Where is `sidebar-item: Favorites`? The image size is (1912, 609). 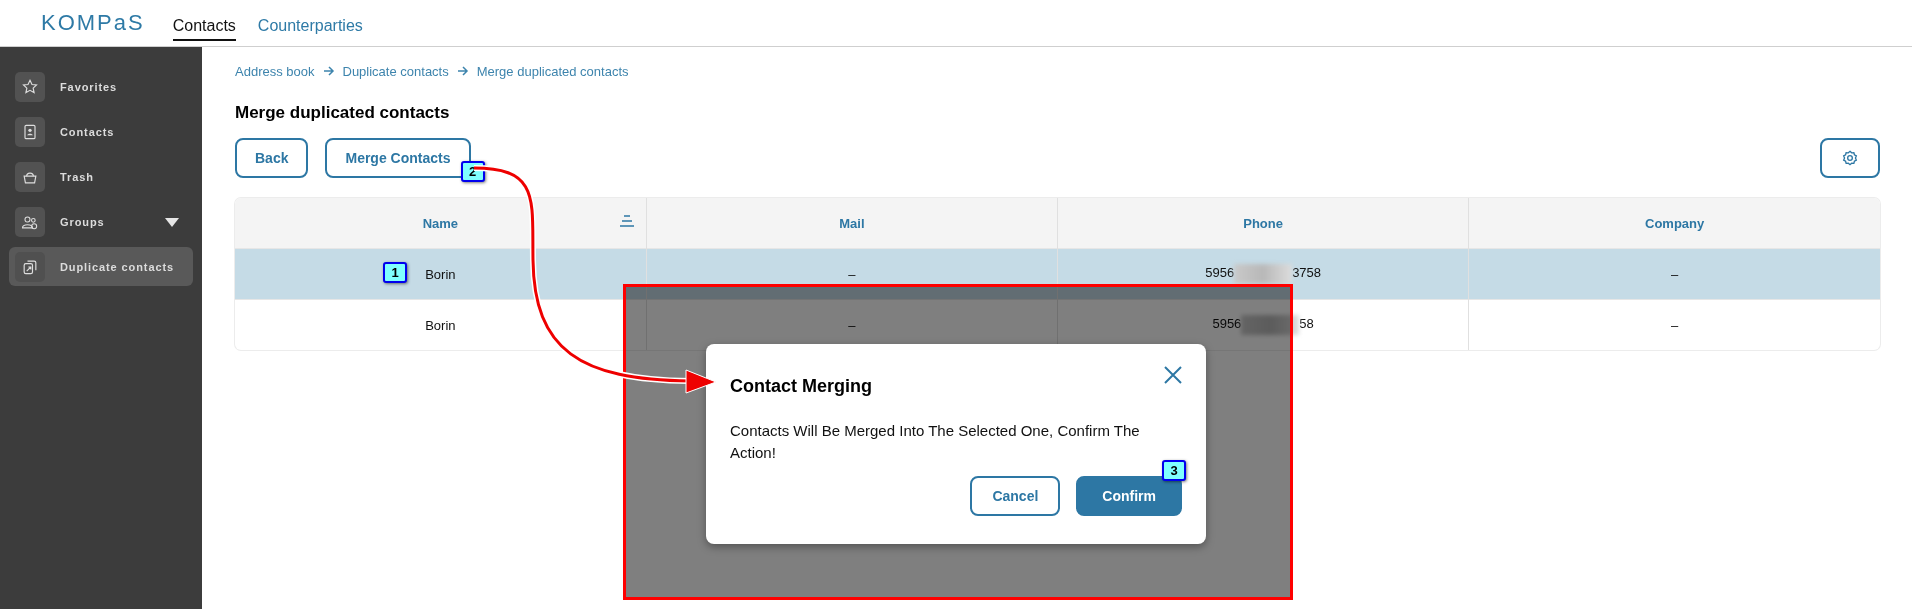 sidebar-item: Favorites is located at coordinates (101, 86).